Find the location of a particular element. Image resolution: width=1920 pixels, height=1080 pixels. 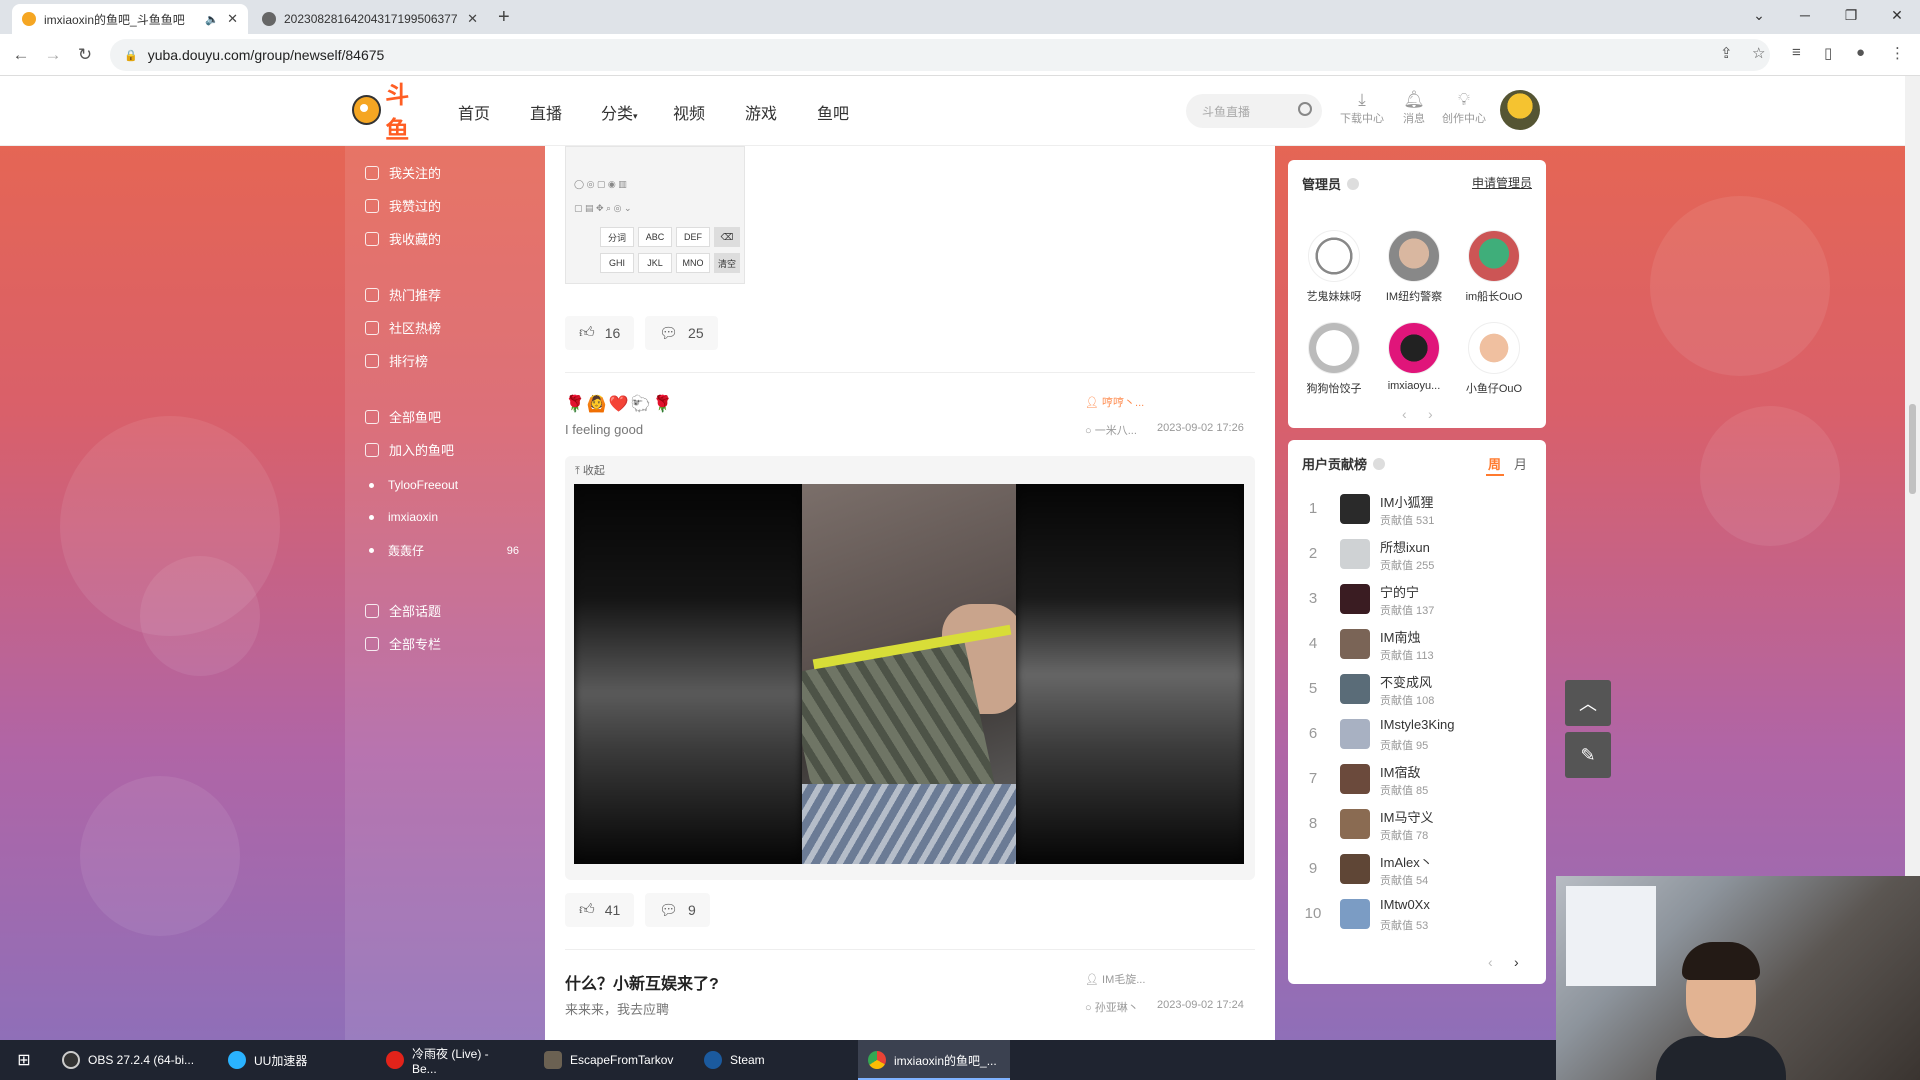

compose-button: ✎ is located at coordinates (1588, 755).